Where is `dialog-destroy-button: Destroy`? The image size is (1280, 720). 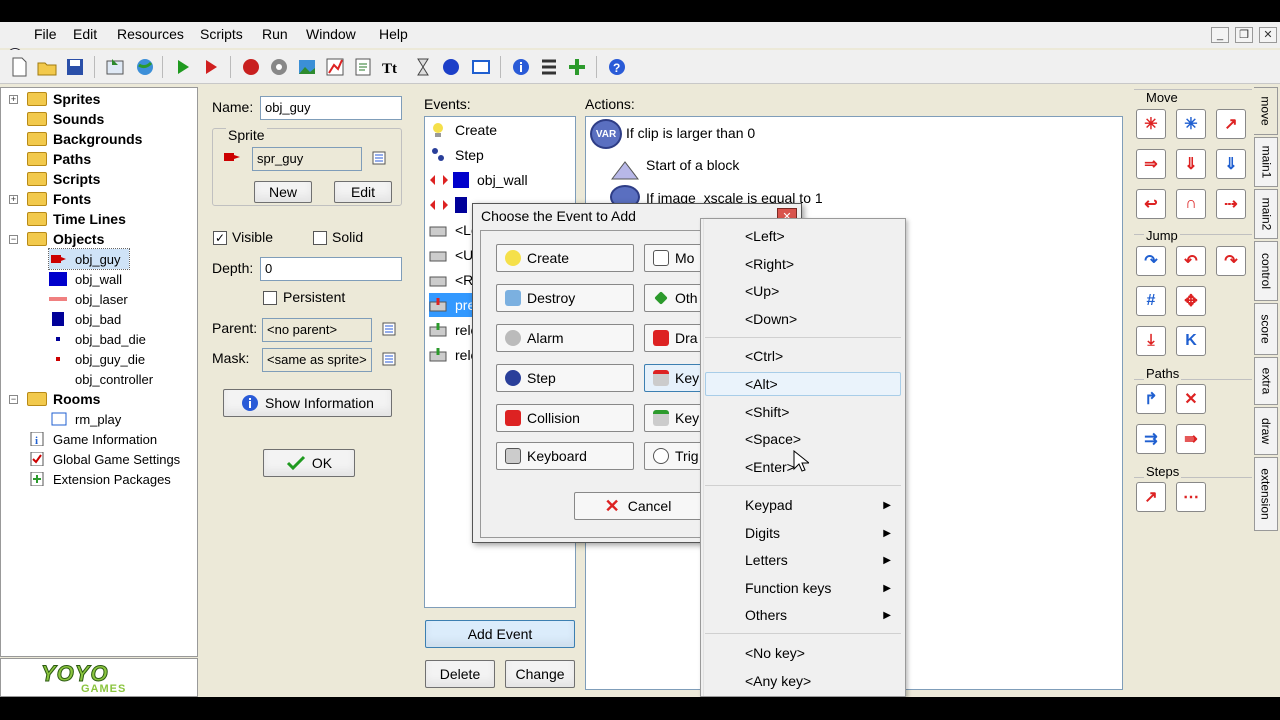
dialog-destroy-button: Destroy is located at coordinates (565, 298).